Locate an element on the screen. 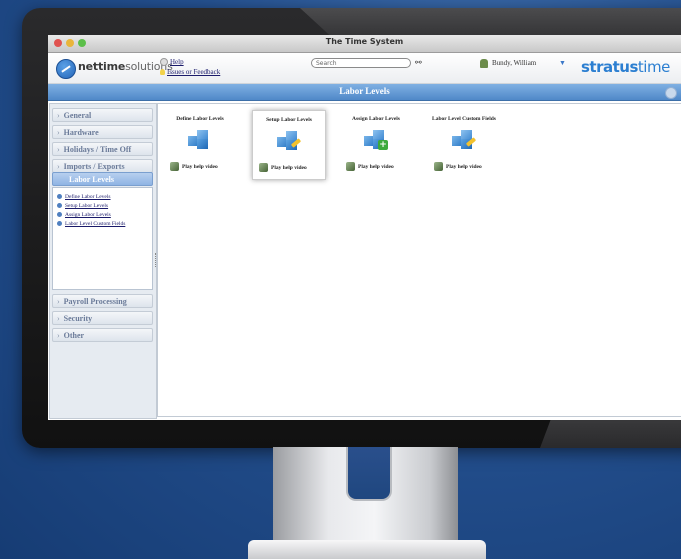 The image size is (681, 559). sidebar-item-label: Security is located at coordinates (78, 318).